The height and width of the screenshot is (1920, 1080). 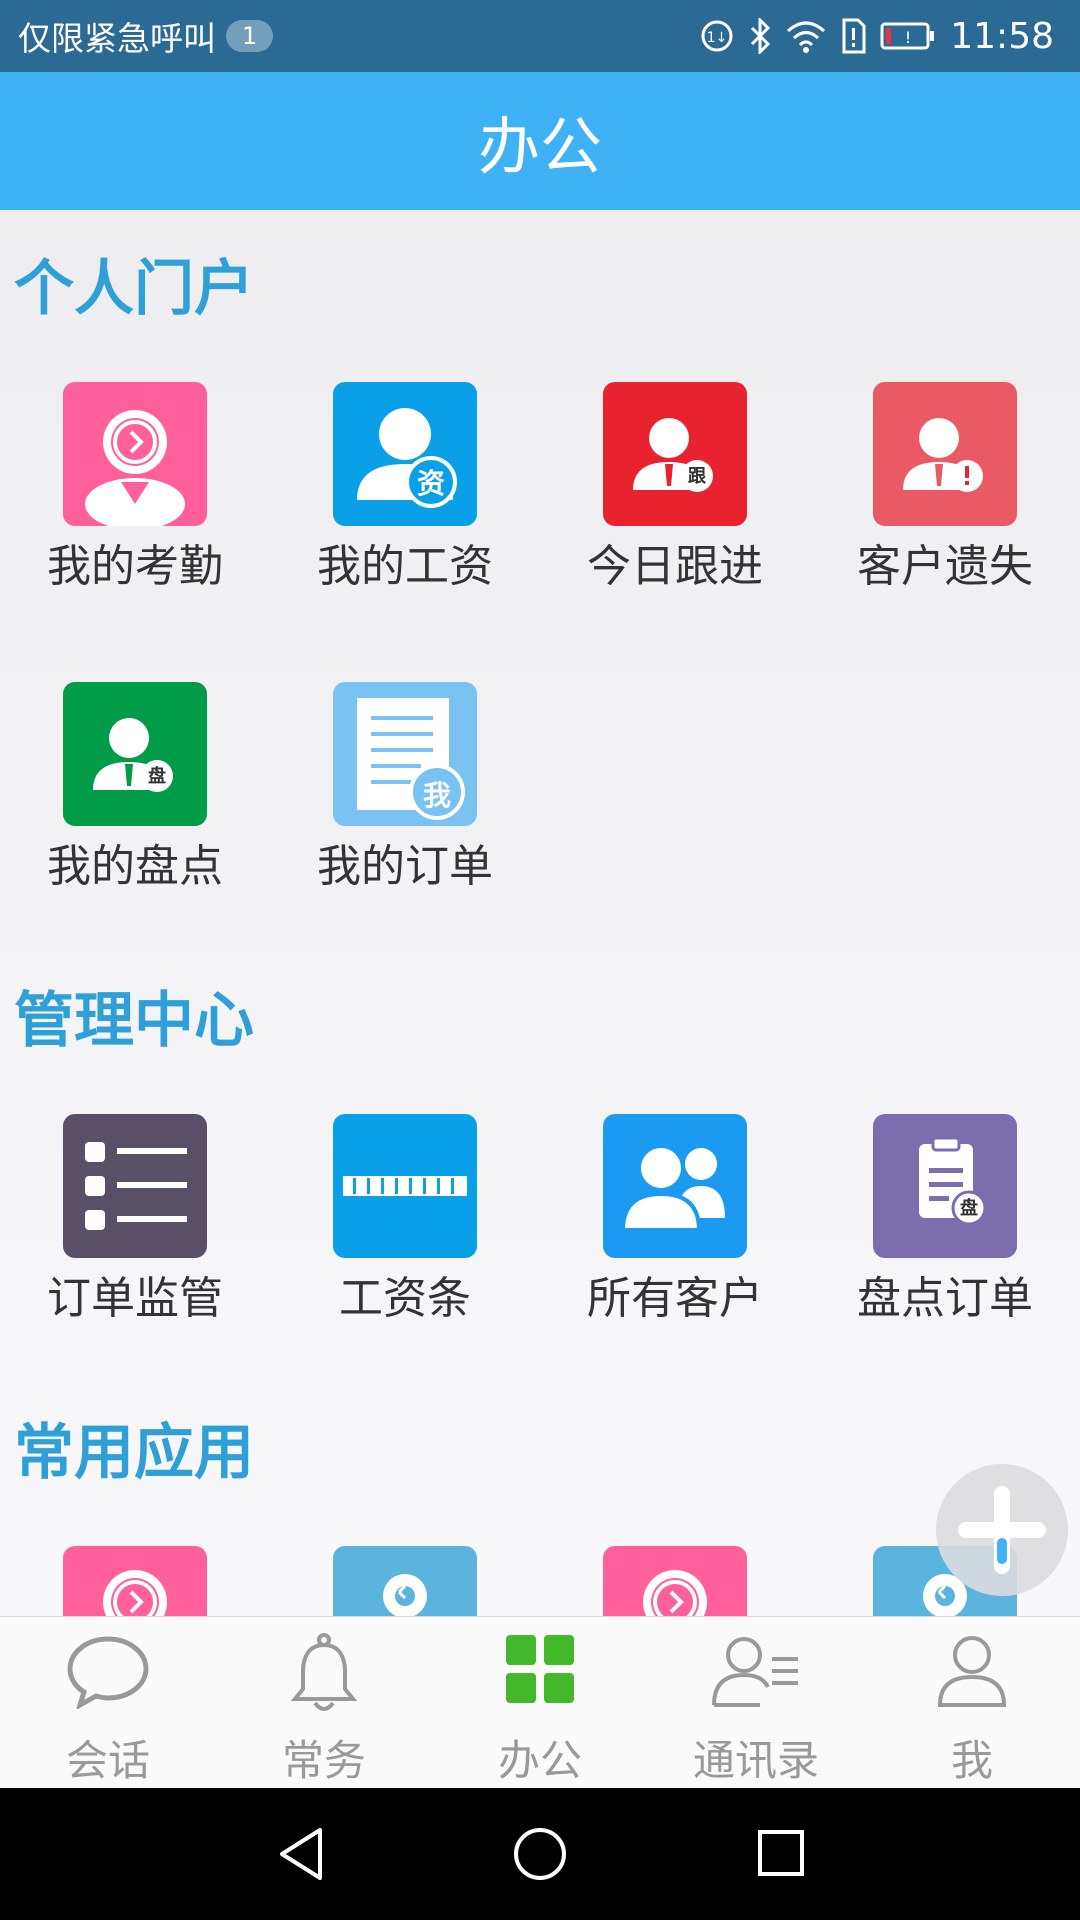 What do you see at coordinates (135, 1298) in the screenshot?
I see `tile-label: 订单监管` at bounding box center [135, 1298].